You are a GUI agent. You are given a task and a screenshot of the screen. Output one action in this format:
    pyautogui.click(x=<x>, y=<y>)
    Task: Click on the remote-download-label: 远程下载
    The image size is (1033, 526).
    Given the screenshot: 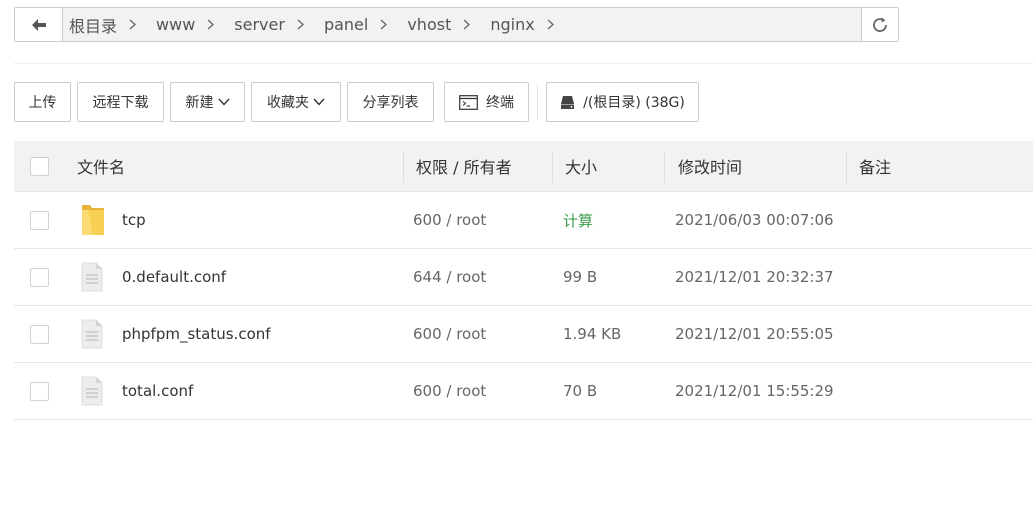 What is the action you would take?
    pyautogui.click(x=120, y=103)
    